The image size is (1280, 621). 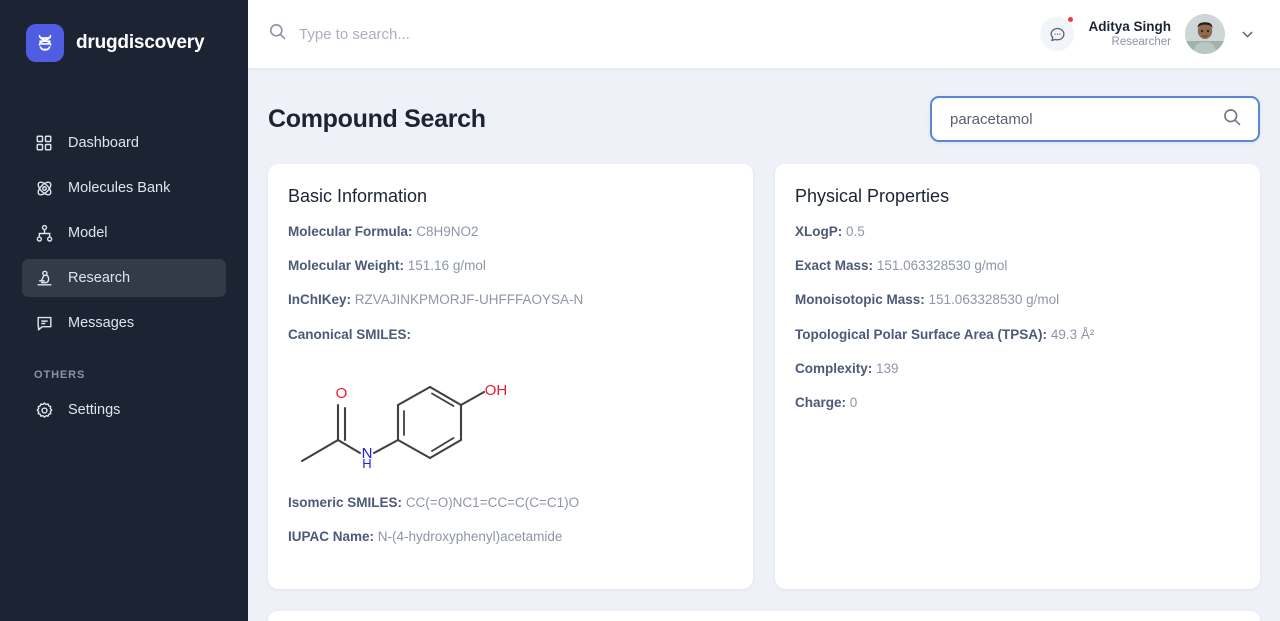 What do you see at coordinates (860, 300) in the screenshot?
I see `property-label: Monoisotopic Mass:` at bounding box center [860, 300].